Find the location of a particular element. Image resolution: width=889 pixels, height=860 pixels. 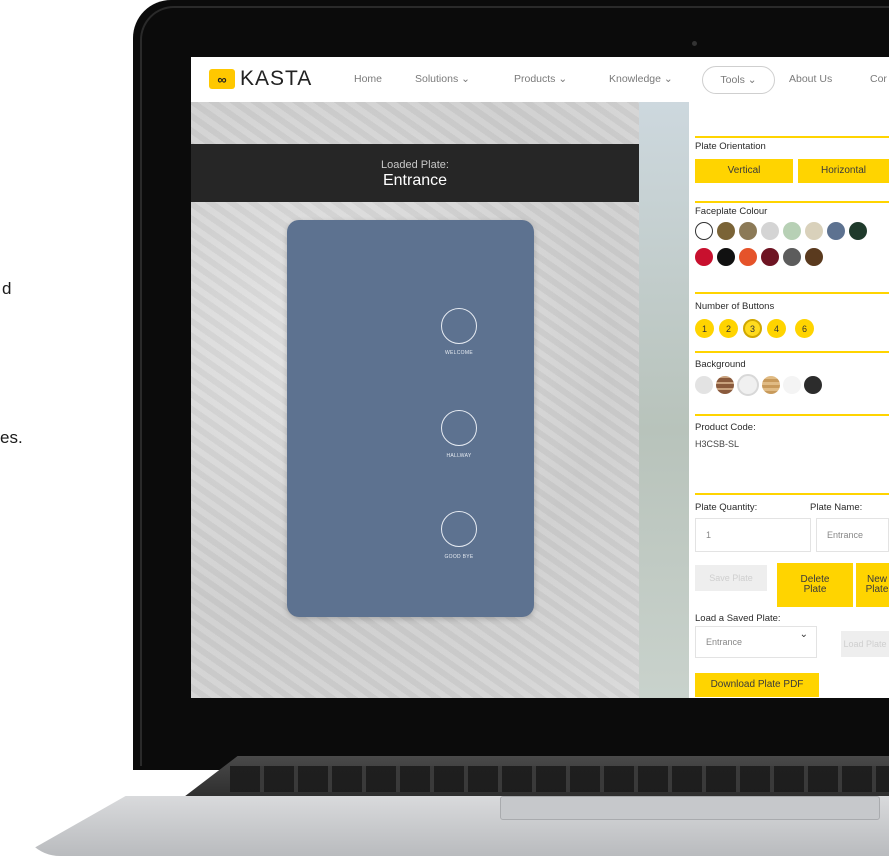

background-swatch-marble-selected is located at coordinates (748, 385).